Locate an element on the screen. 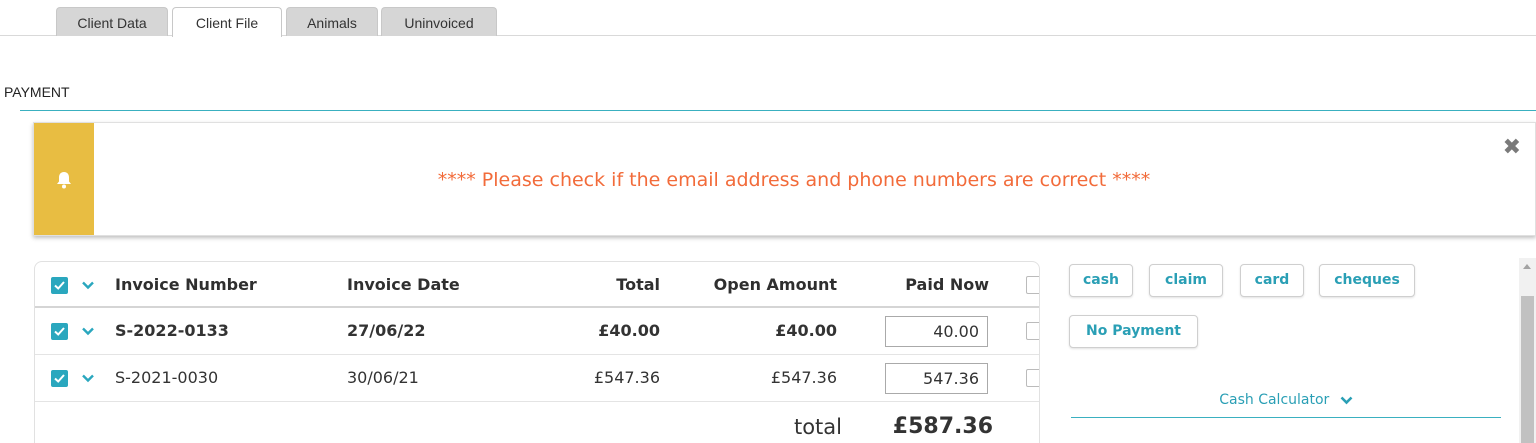  tab-uninvoiced: Uninvoiced is located at coordinates (439, 21).